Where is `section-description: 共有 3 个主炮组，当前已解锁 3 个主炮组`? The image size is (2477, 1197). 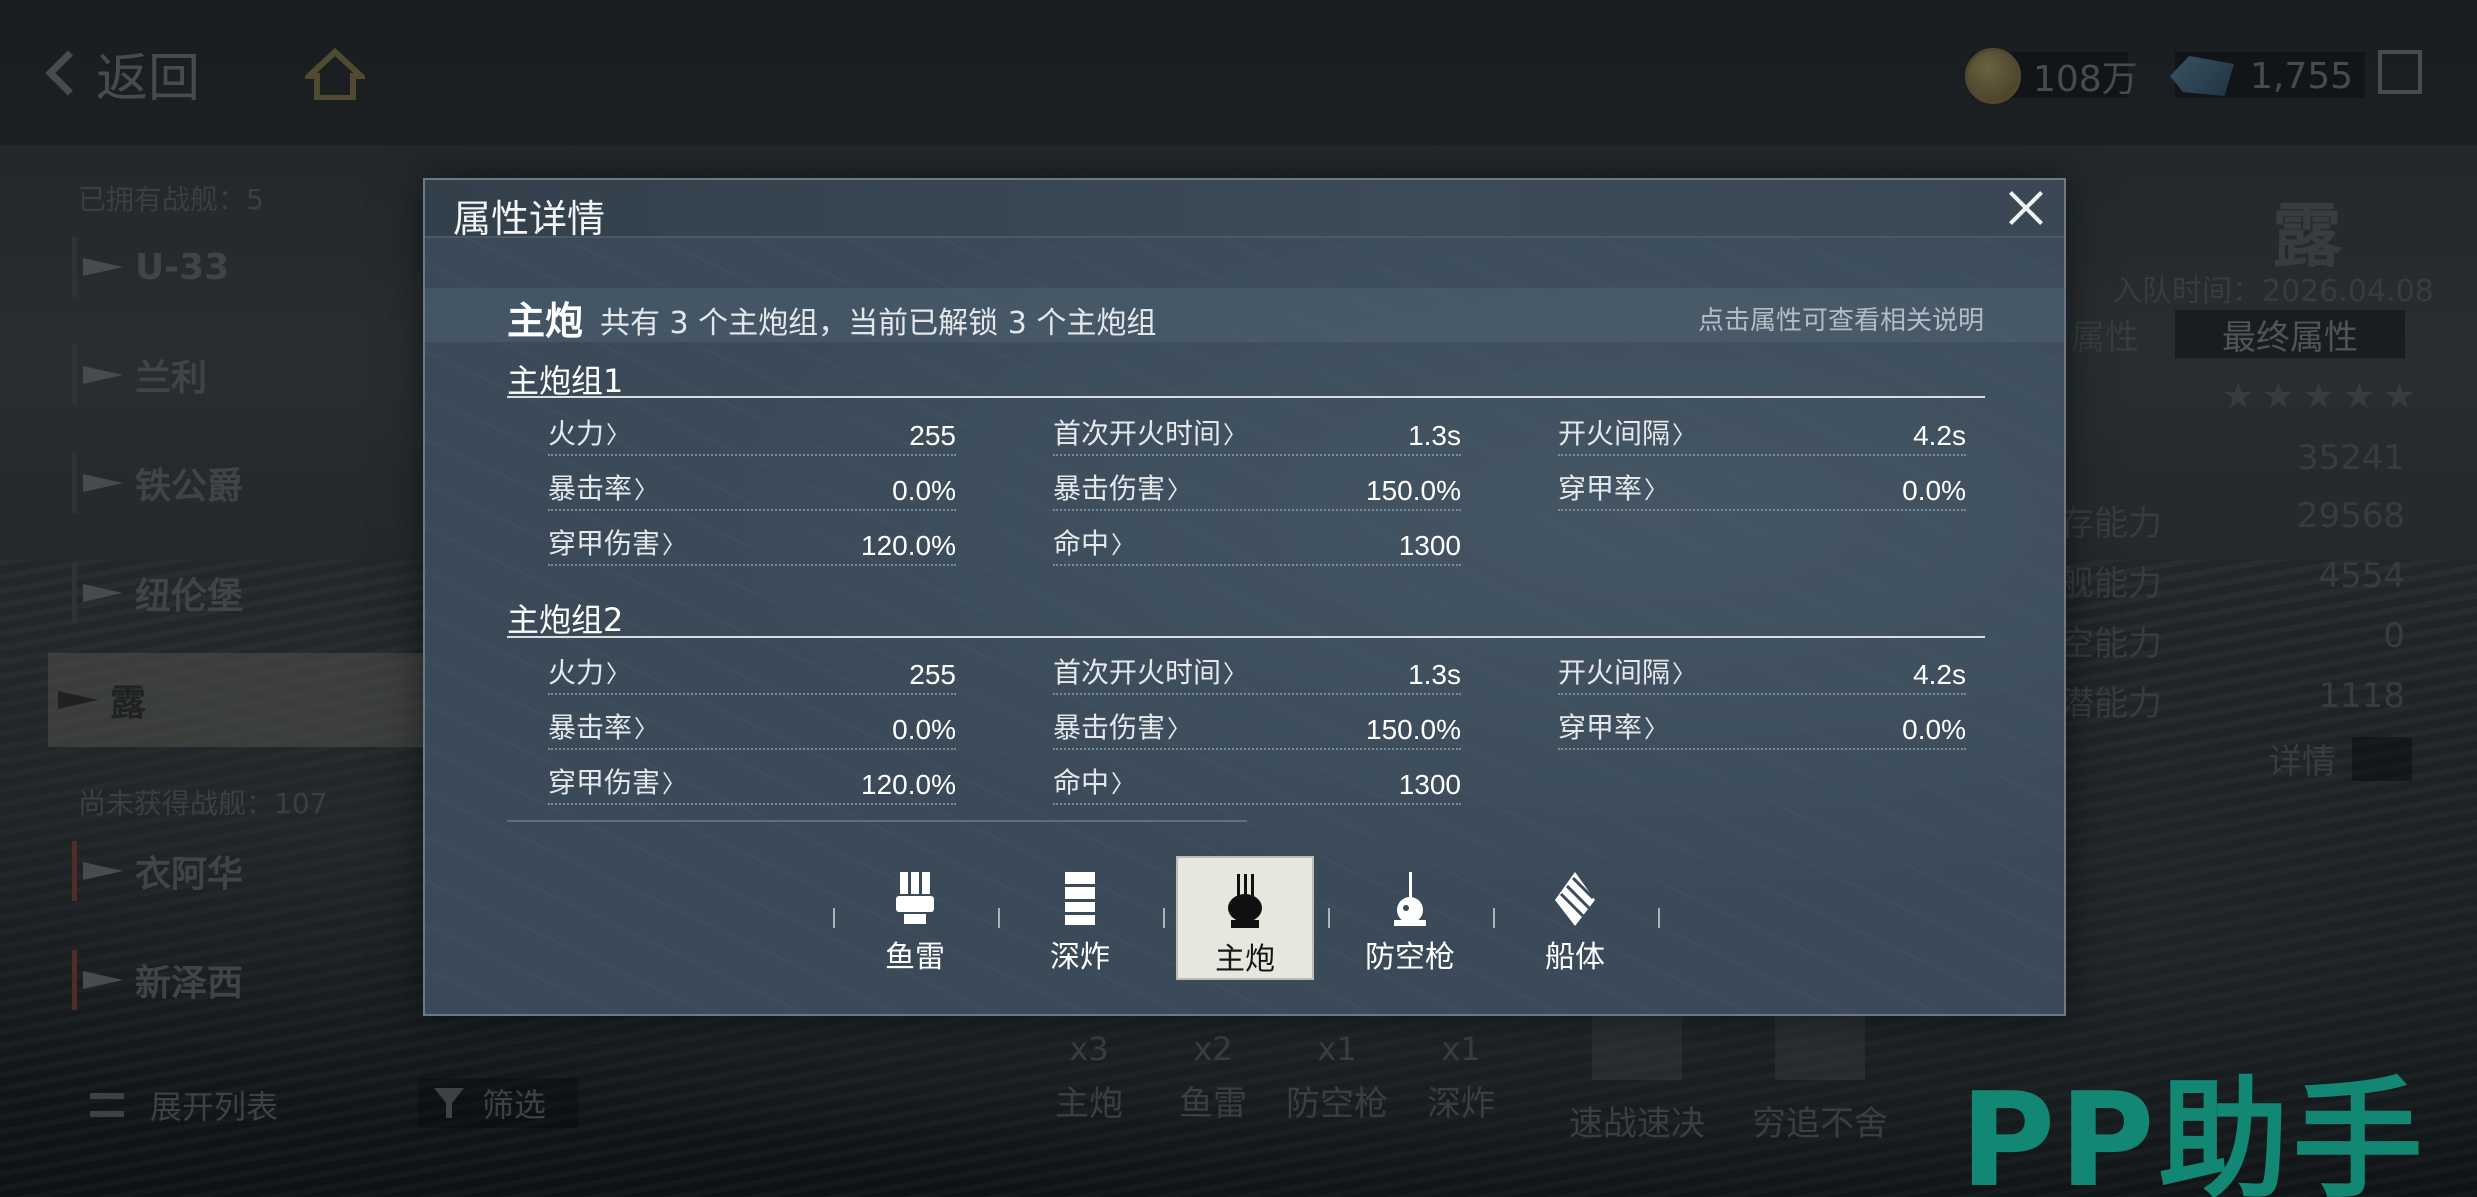 section-description: 共有 3 个主炮组，当前已解锁 3 个主炮组 is located at coordinates (878, 323).